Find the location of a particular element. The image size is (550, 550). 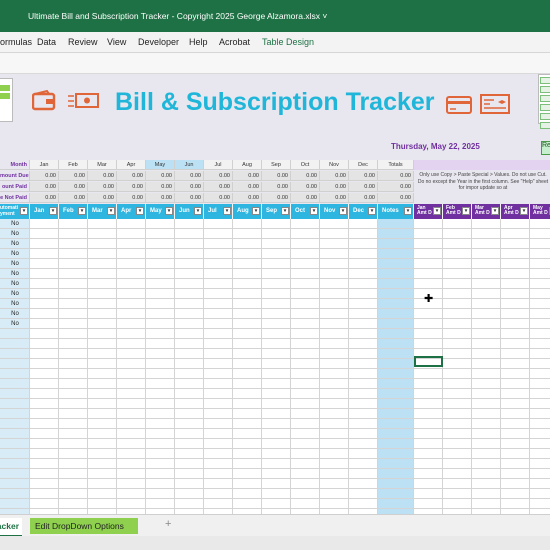

tab-table-design: Table Design is located at coordinates (288, 42).